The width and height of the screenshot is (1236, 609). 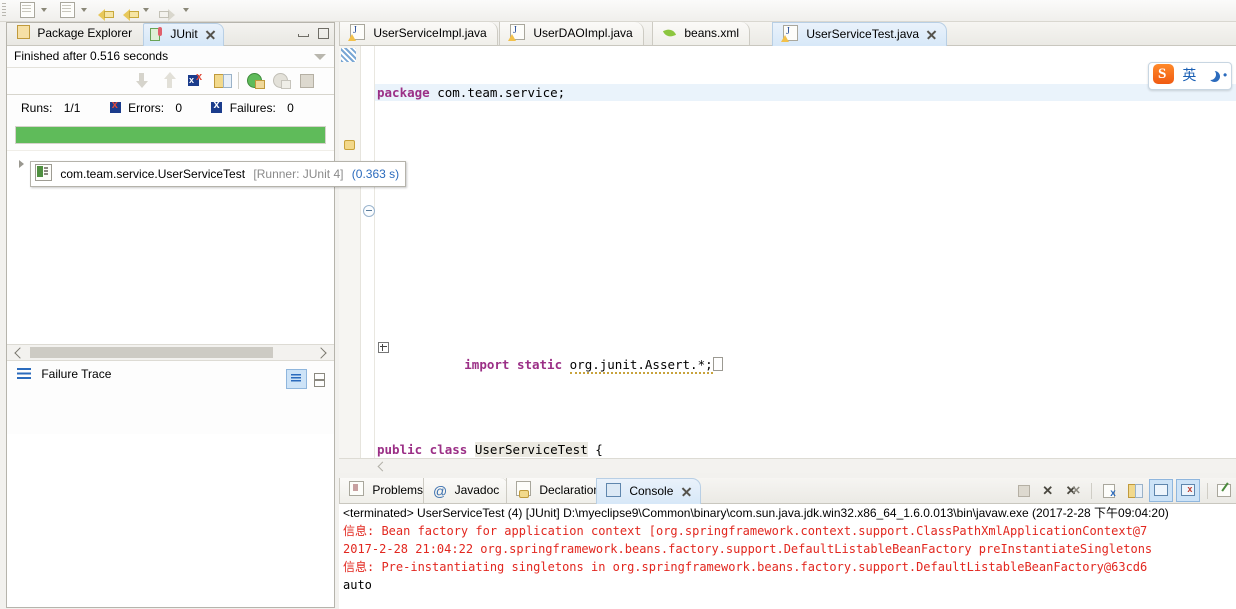 What do you see at coordinates (1188, 490) in the screenshot?
I see `show-console-on-error-button: x` at bounding box center [1188, 490].